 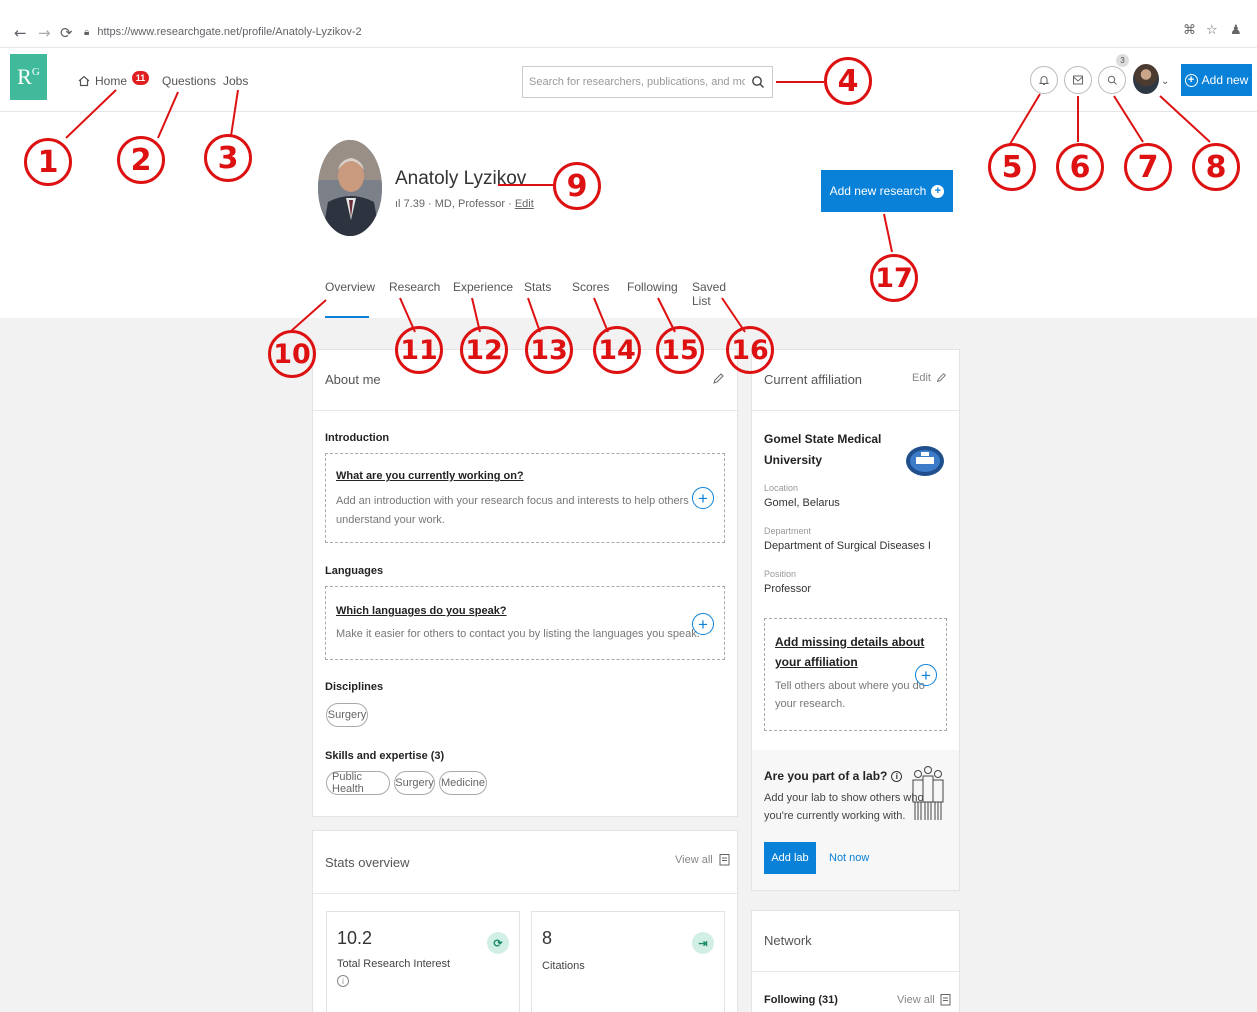 I want to click on nav-jobs: Jobs, so click(x=235, y=81).